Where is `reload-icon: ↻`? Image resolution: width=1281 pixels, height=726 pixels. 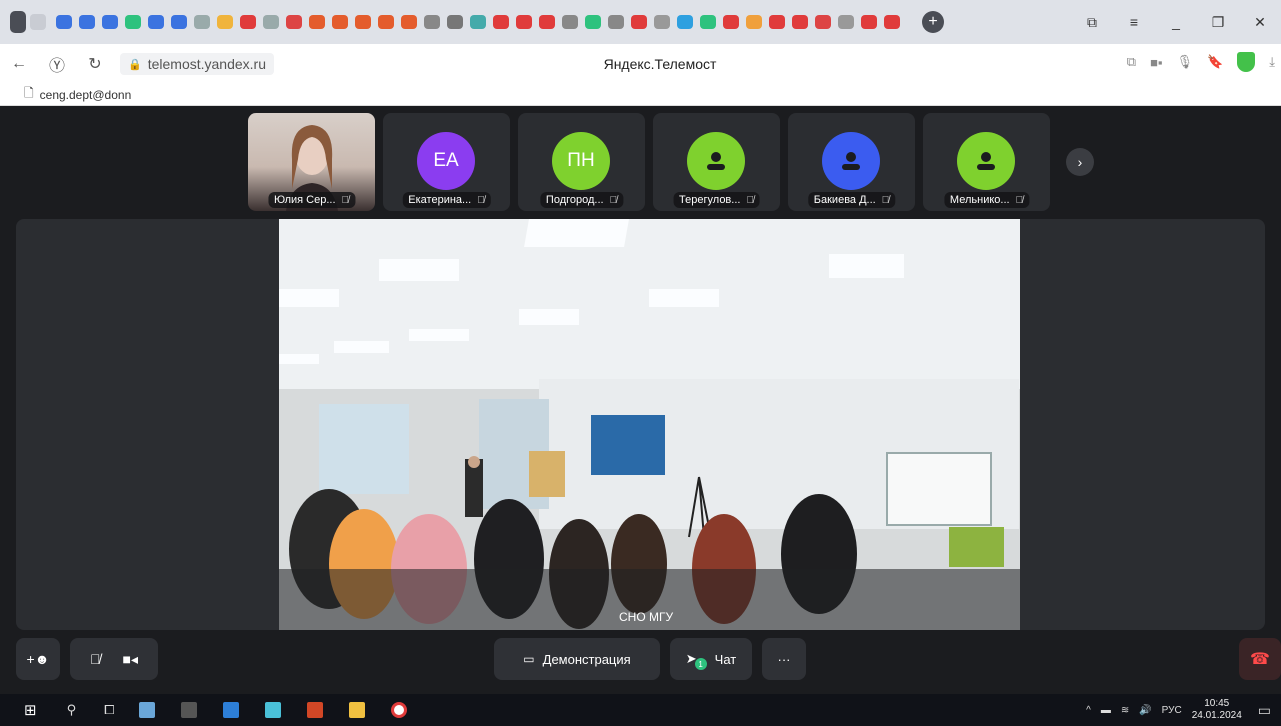
reload-icon: ↻ is located at coordinates (95, 64).